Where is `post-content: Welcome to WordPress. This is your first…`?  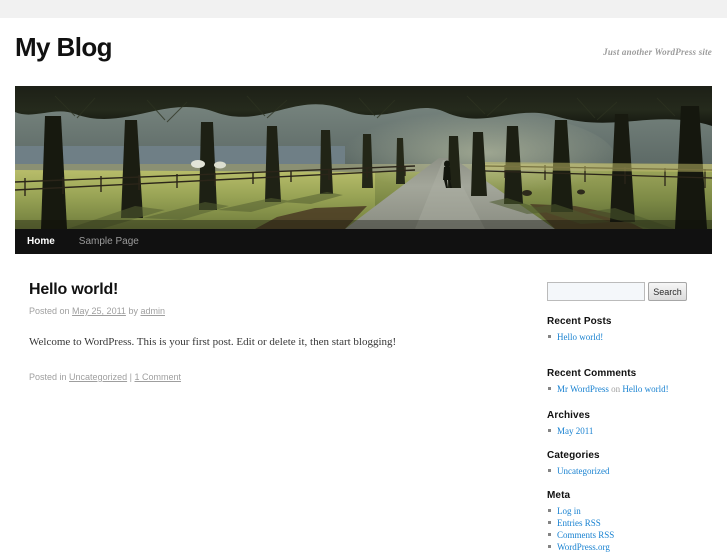
post-content: Welcome to WordPress. This is your first… is located at coordinates (269, 342).